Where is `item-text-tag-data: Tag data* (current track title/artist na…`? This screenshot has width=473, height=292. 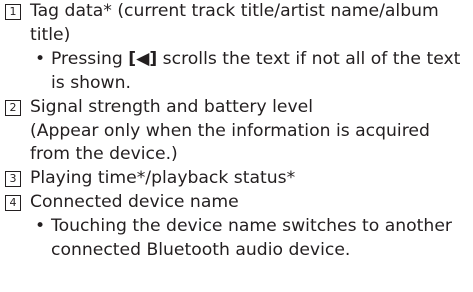 item-text-tag-data: Tag data* (current track title/artist na… is located at coordinates (234, 23).